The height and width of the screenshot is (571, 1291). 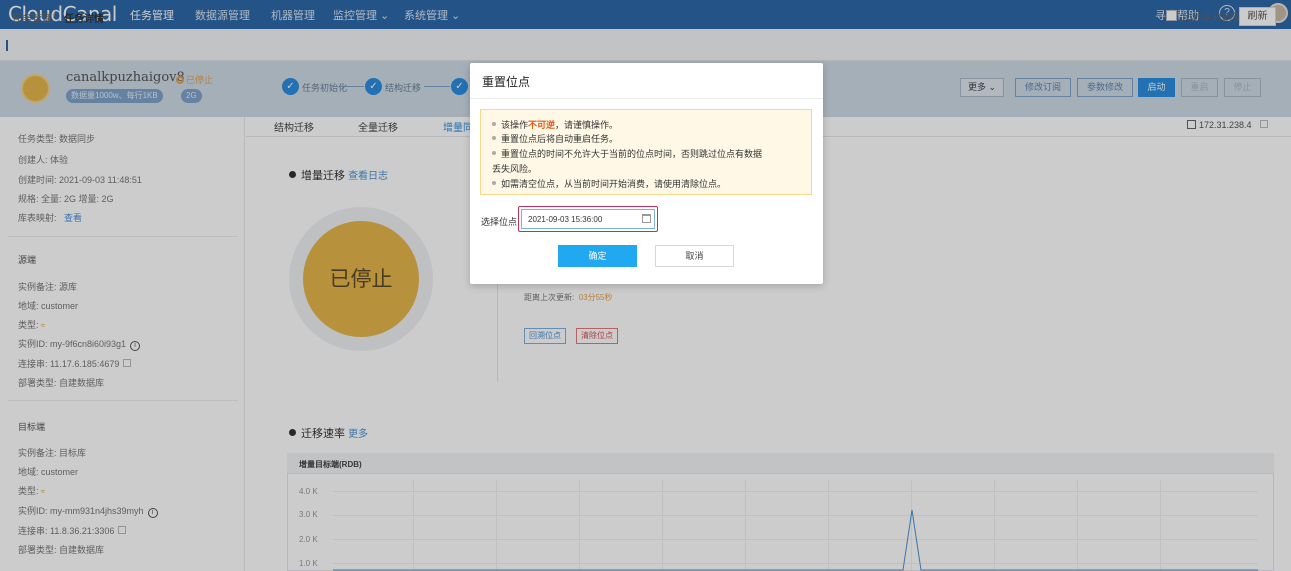 What do you see at coordinates (555, 124) in the screenshot?
I see `warning-line: 该操作不可逆，请谨慎操作。` at bounding box center [555, 124].